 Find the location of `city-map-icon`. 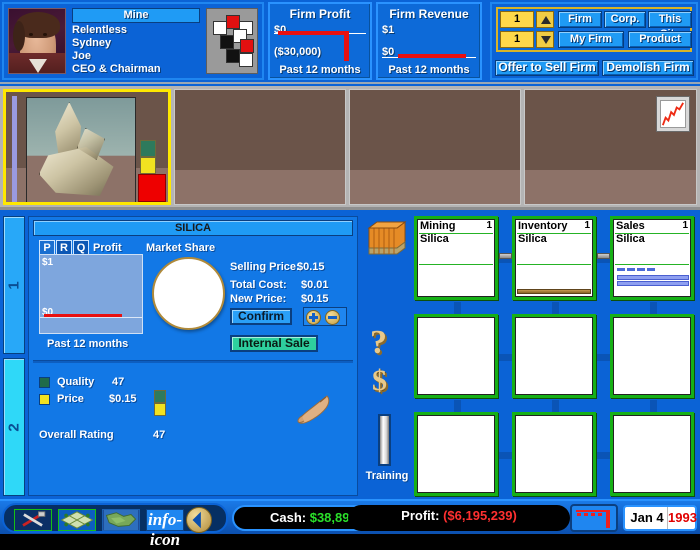

city-map-icon is located at coordinates (77, 520).